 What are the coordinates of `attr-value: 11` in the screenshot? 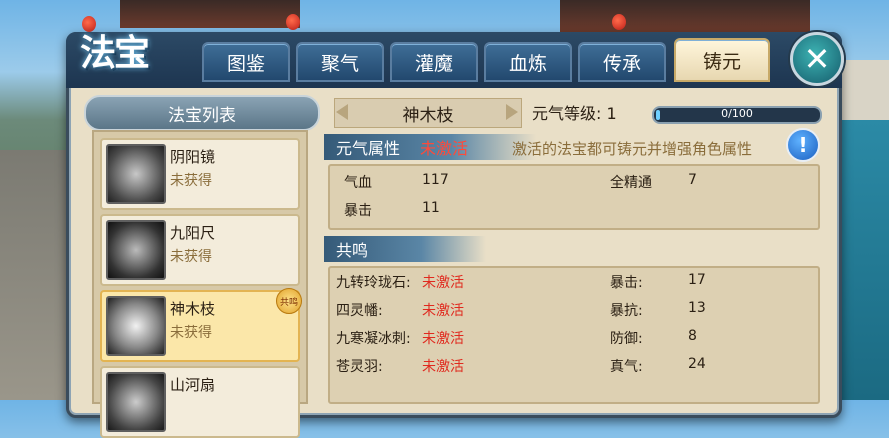 It's located at (431, 208).